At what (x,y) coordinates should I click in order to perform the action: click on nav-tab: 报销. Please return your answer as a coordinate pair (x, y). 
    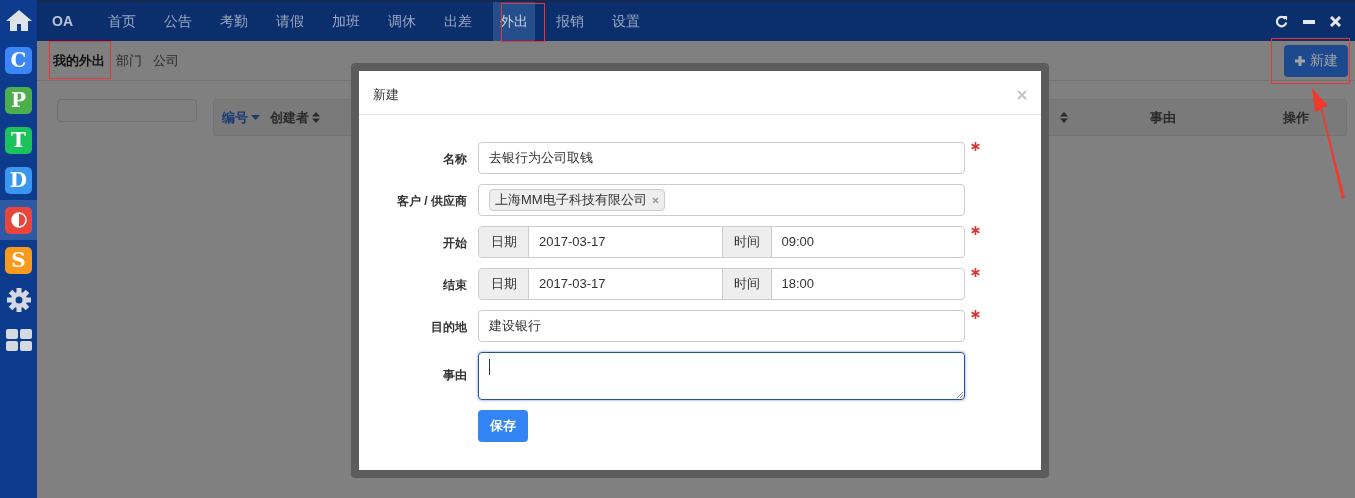
    Looking at the image, I should click on (570, 21).